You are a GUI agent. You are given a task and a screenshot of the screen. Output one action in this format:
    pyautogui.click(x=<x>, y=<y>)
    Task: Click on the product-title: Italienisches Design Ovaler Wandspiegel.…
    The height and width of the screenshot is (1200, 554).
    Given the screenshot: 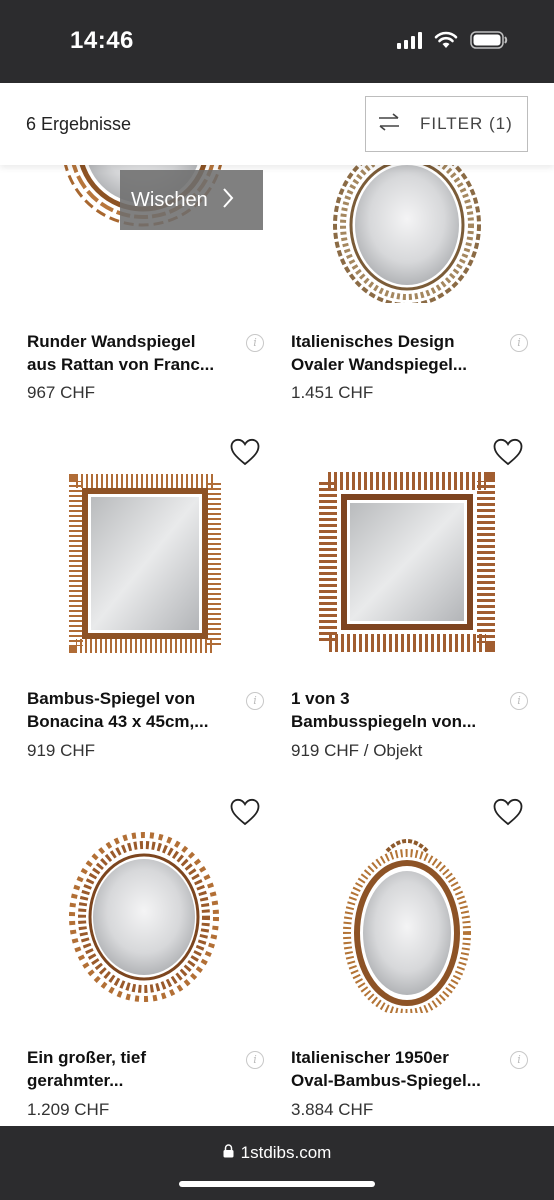 What is the action you would take?
    pyautogui.click(x=396, y=353)
    